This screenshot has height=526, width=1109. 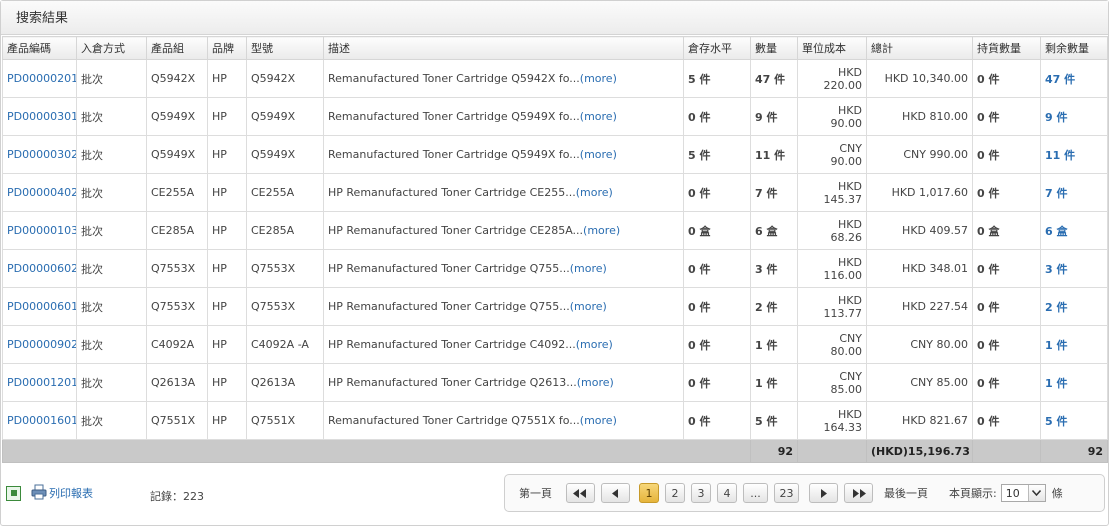 What do you see at coordinates (774, 48) in the screenshot?
I see `column-header: 數量` at bounding box center [774, 48].